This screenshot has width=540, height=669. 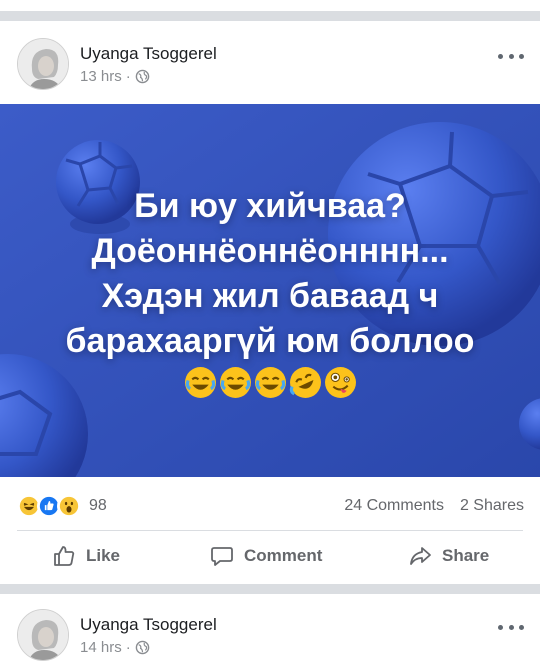 I want to click on post-meta: 14 hrs ·, so click(x=115, y=647).